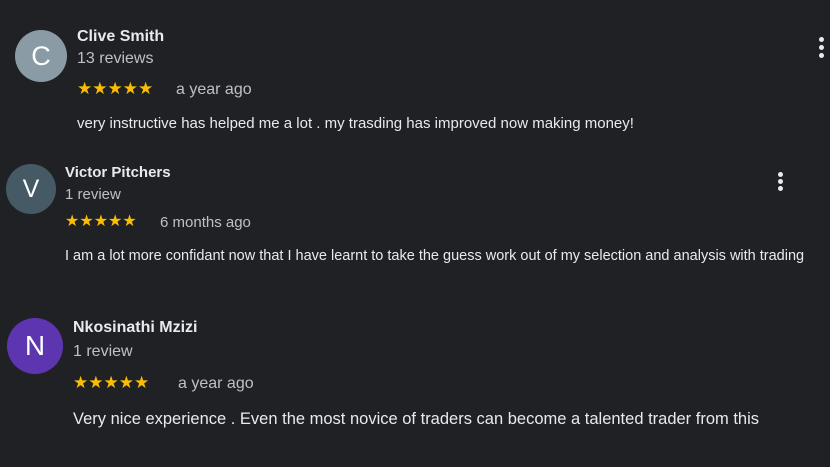  Describe the element at coordinates (35, 346) in the screenshot. I see `avatar: N` at that location.